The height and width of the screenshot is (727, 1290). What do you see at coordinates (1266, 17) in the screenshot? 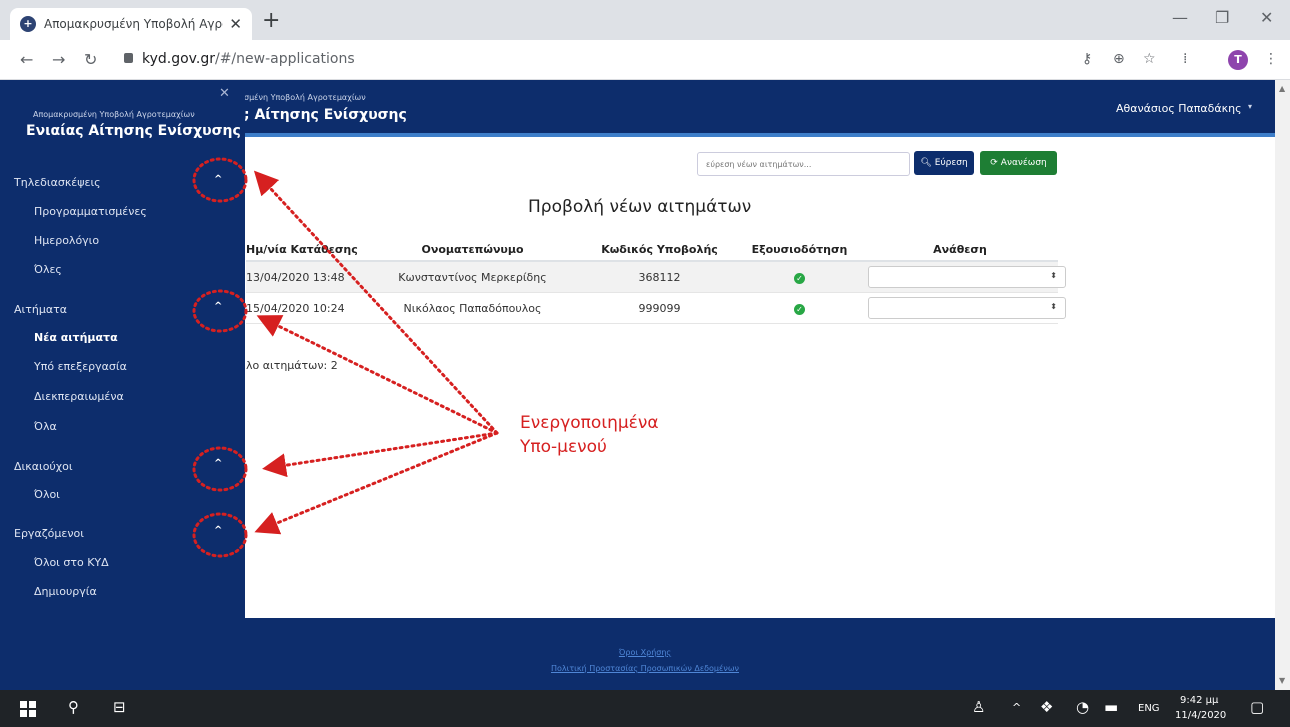
I see `window-close-icon: ✕` at bounding box center [1266, 17].